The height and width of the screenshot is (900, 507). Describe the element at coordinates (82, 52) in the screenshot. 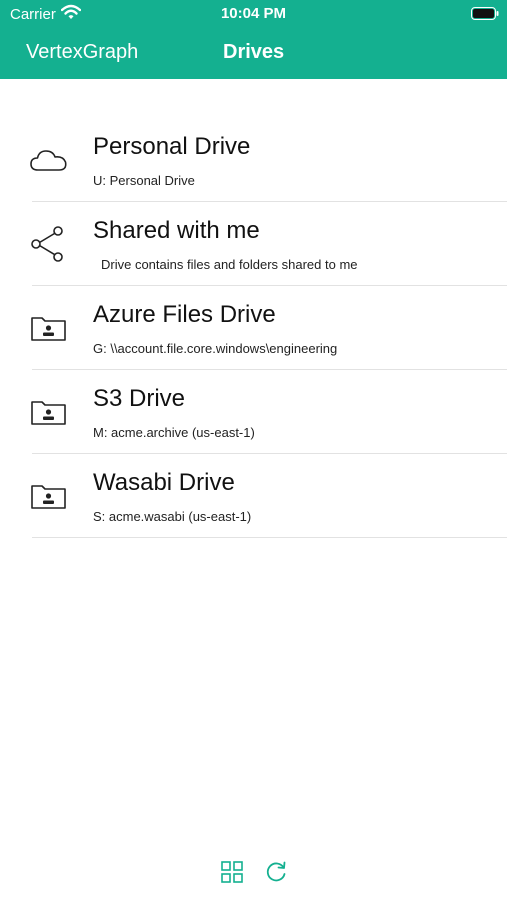

I see `app-name-button: VertexGraph` at that location.